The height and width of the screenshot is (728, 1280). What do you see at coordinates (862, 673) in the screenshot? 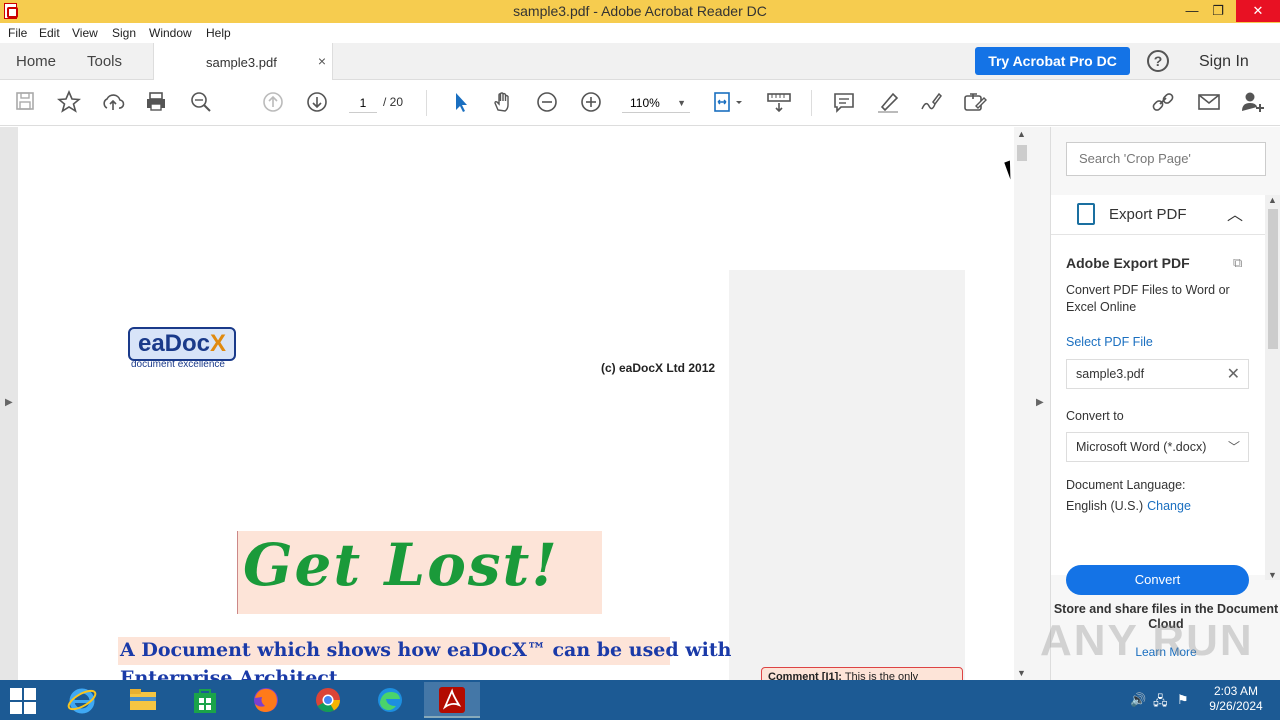
I see `comment-bubble: Comment [I1]: This is the only` at bounding box center [862, 673].